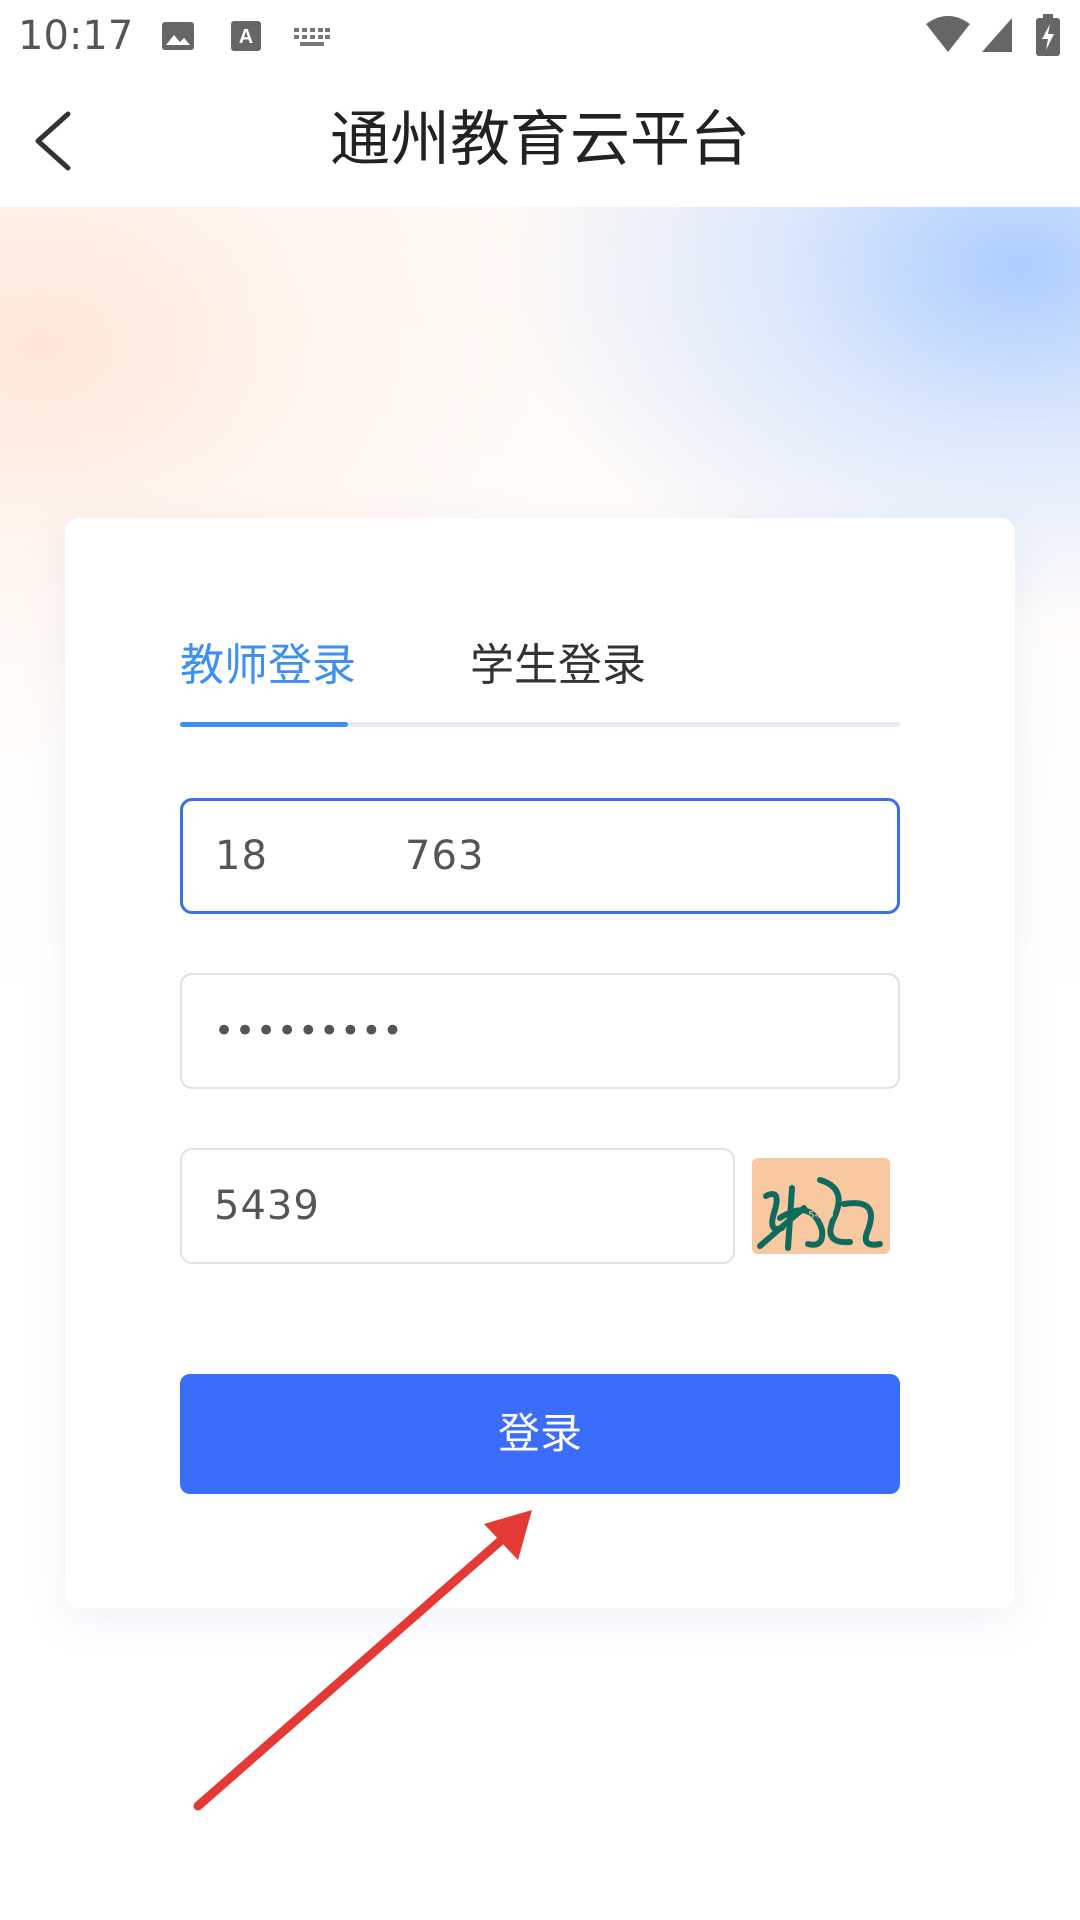 The width and height of the screenshot is (1080, 1920). What do you see at coordinates (997, 35) in the screenshot?
I see `signal-icon` at bounding box center [997, 35].